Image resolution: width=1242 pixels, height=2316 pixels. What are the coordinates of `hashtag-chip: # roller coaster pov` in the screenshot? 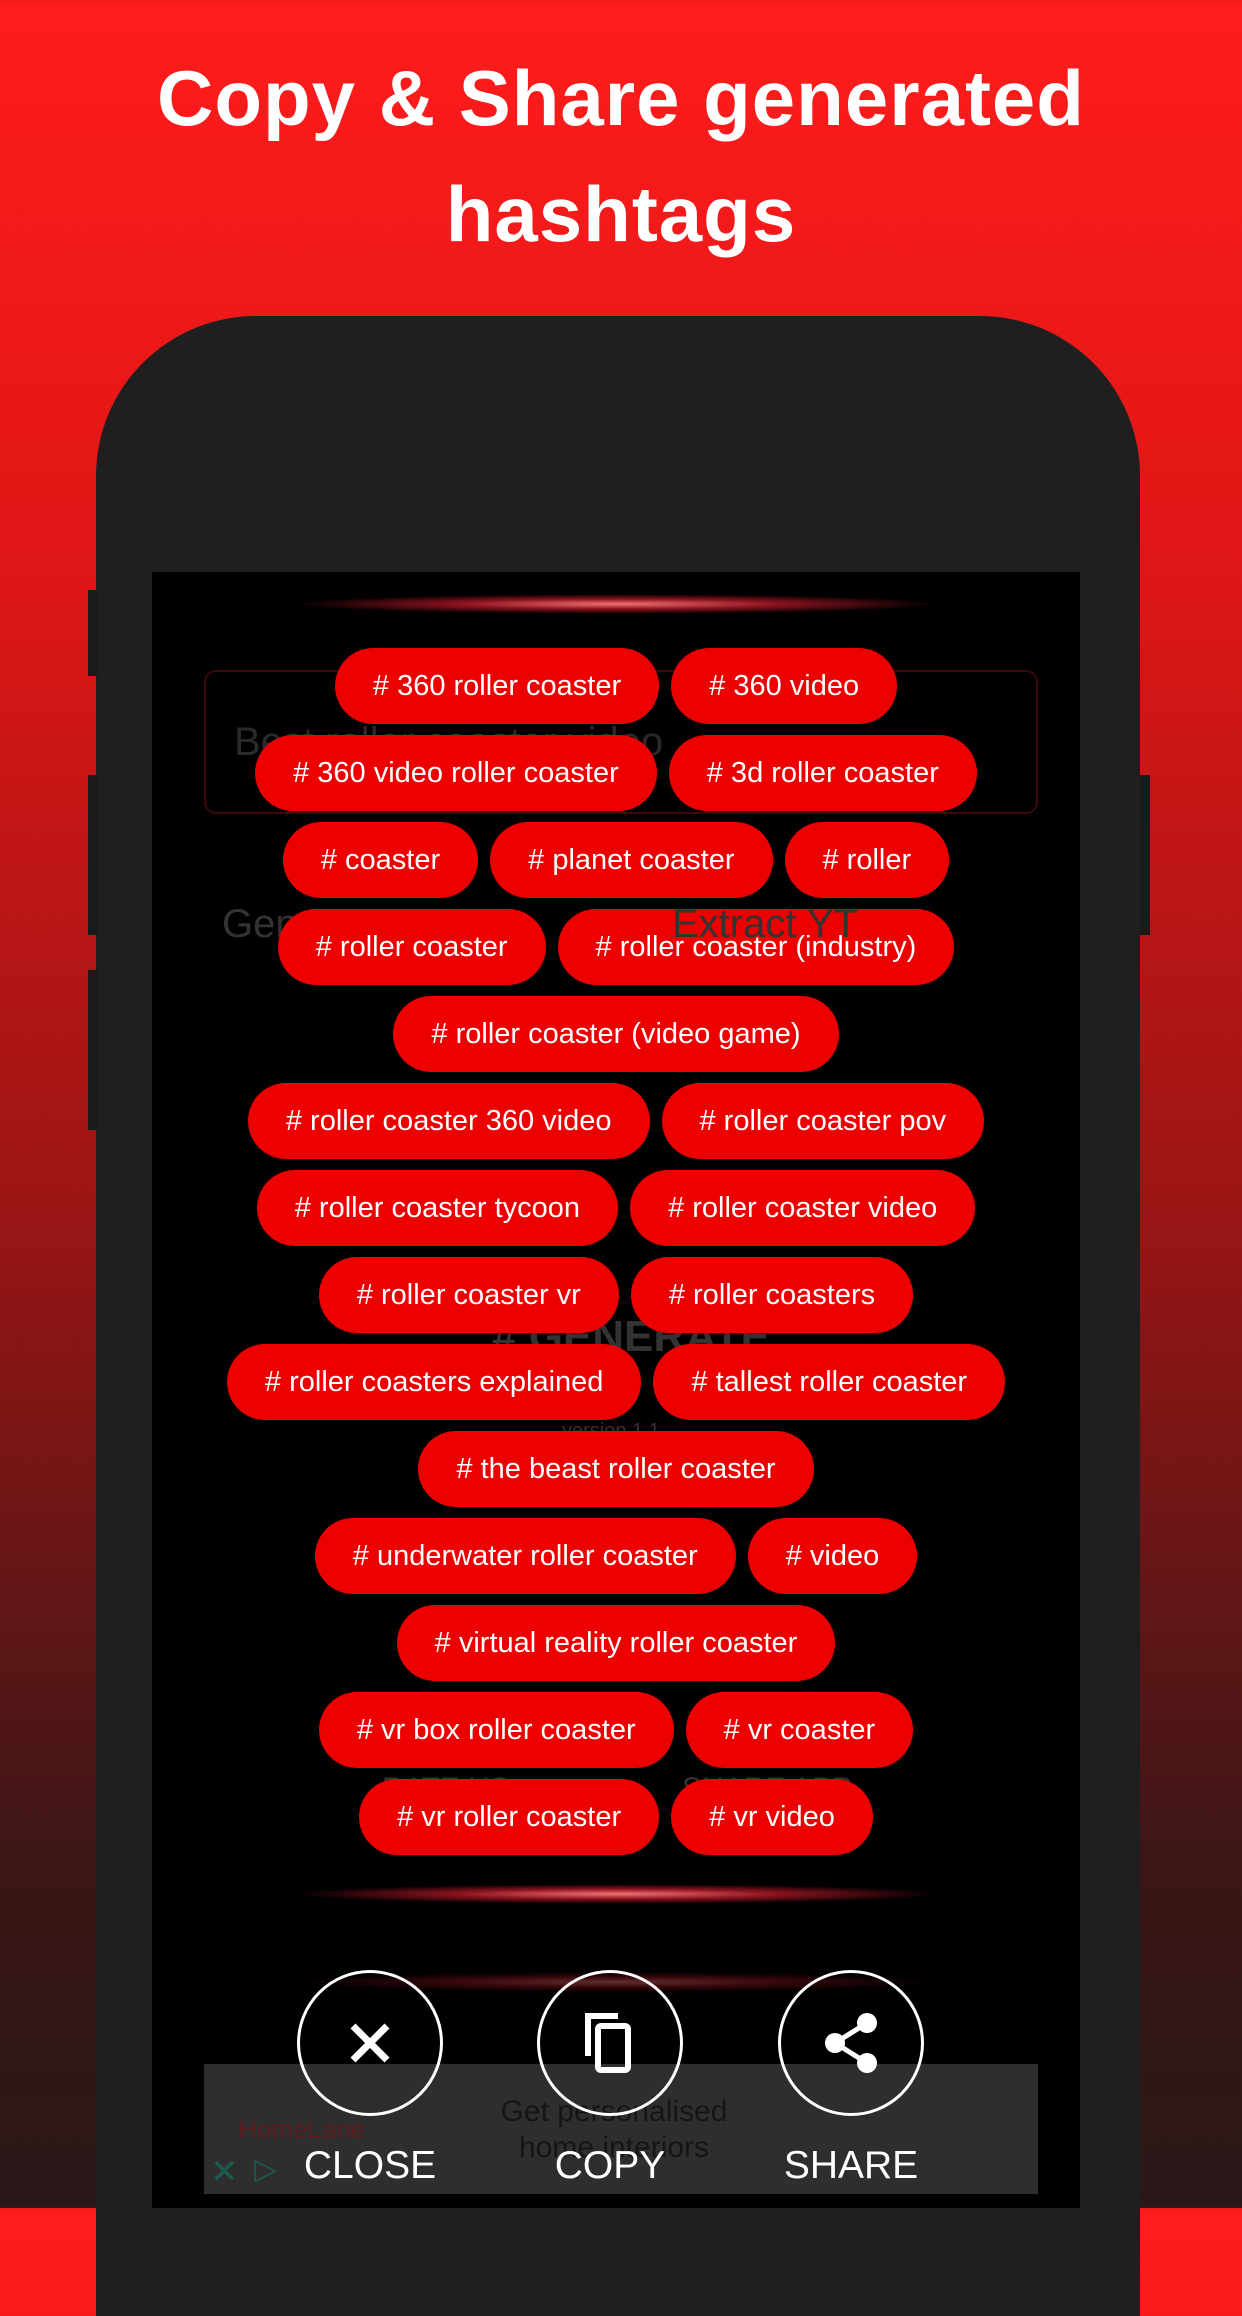 It's located at (823, 1121).